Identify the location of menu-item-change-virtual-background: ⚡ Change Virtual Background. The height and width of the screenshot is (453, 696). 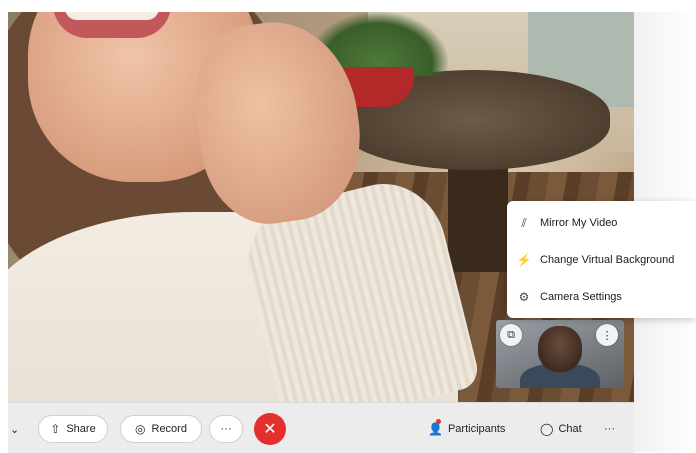
(601, 260).